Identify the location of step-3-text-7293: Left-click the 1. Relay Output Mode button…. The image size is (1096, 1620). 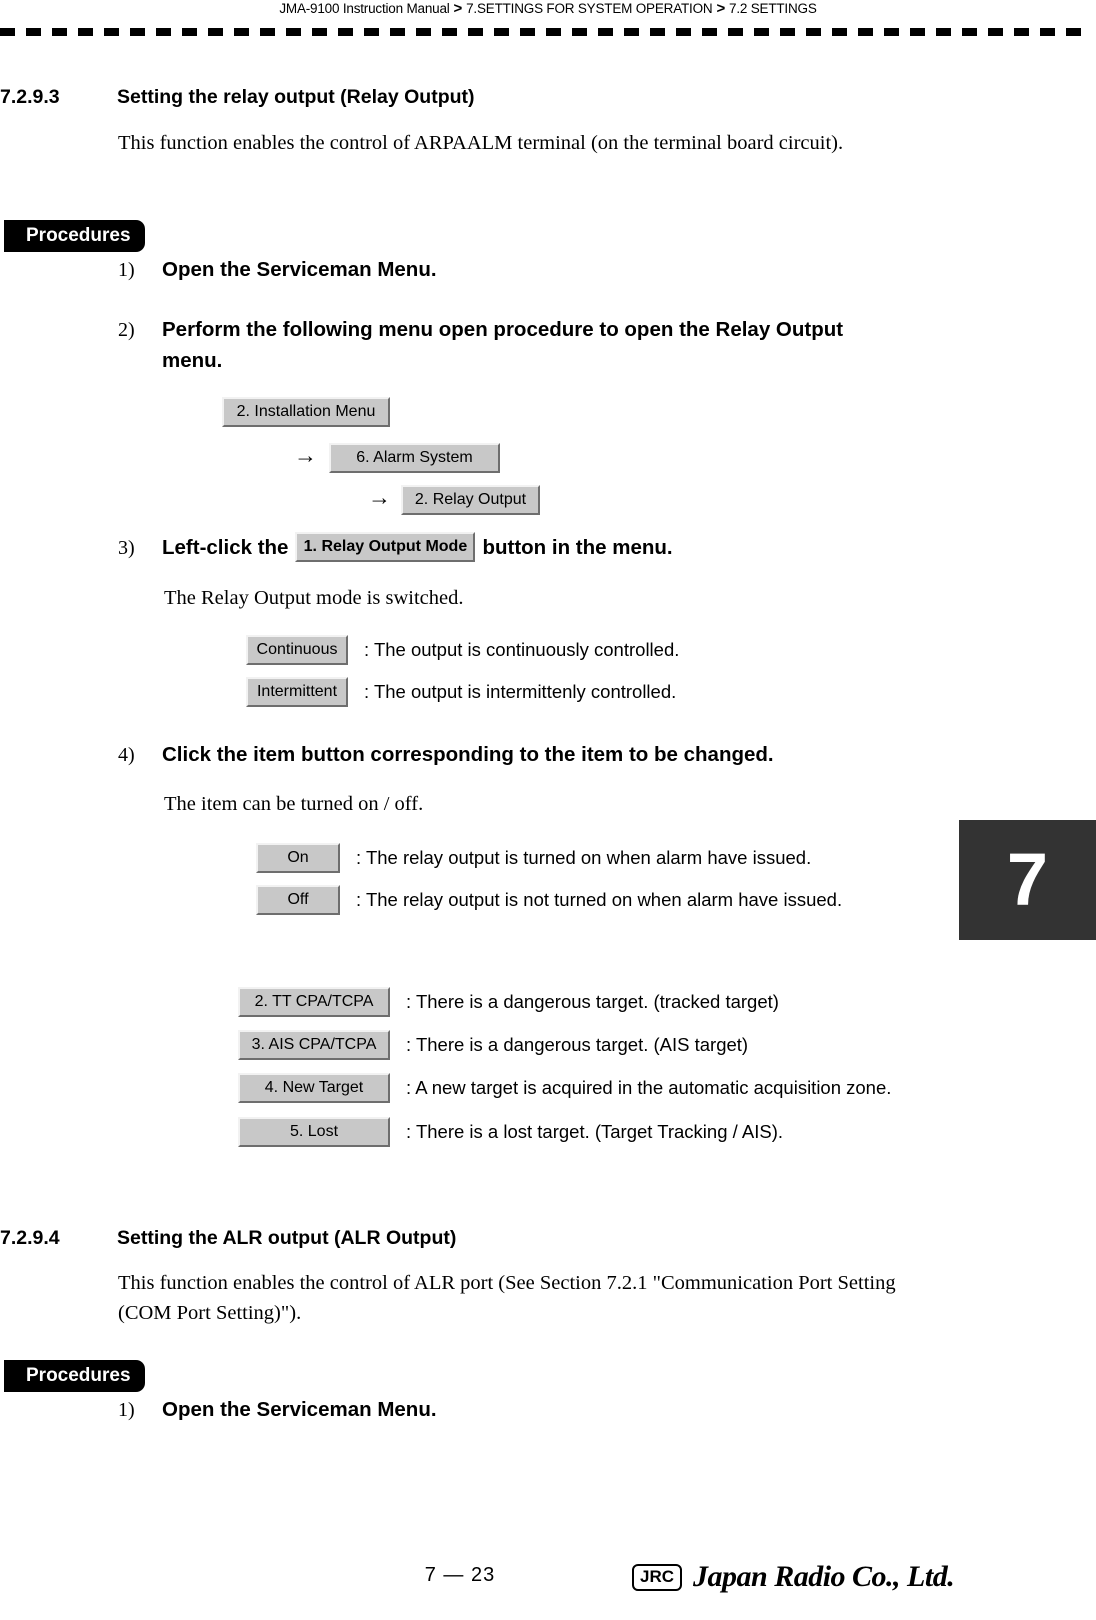
(417, 547).